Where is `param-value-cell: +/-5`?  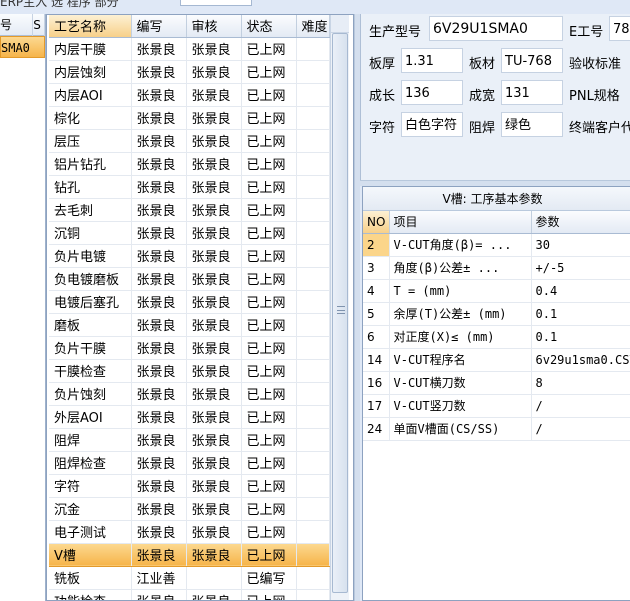
param-value-cell: +/-5 is located at coordinates (580, 268).